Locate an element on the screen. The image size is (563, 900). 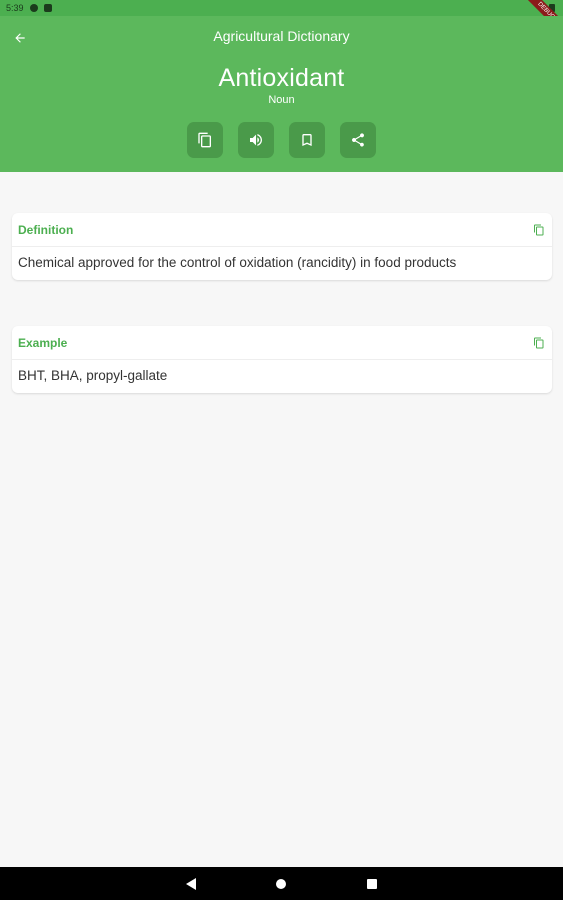
copy-definition-button is located at coordinates (539, 230).